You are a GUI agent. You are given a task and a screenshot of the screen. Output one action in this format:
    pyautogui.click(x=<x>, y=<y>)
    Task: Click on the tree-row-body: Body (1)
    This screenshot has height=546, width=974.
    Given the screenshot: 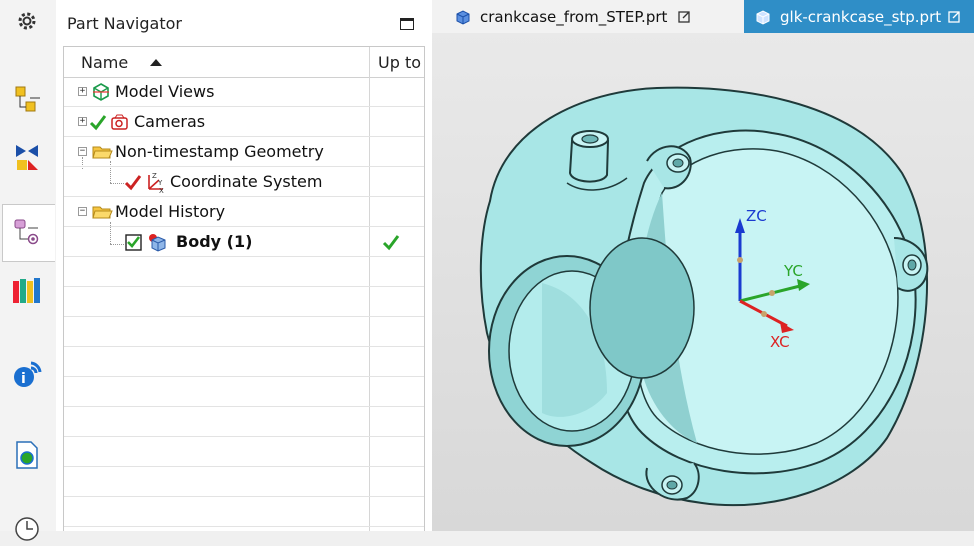 What is the action you would take?
    pyautogui.click(x=244, y=242)
    